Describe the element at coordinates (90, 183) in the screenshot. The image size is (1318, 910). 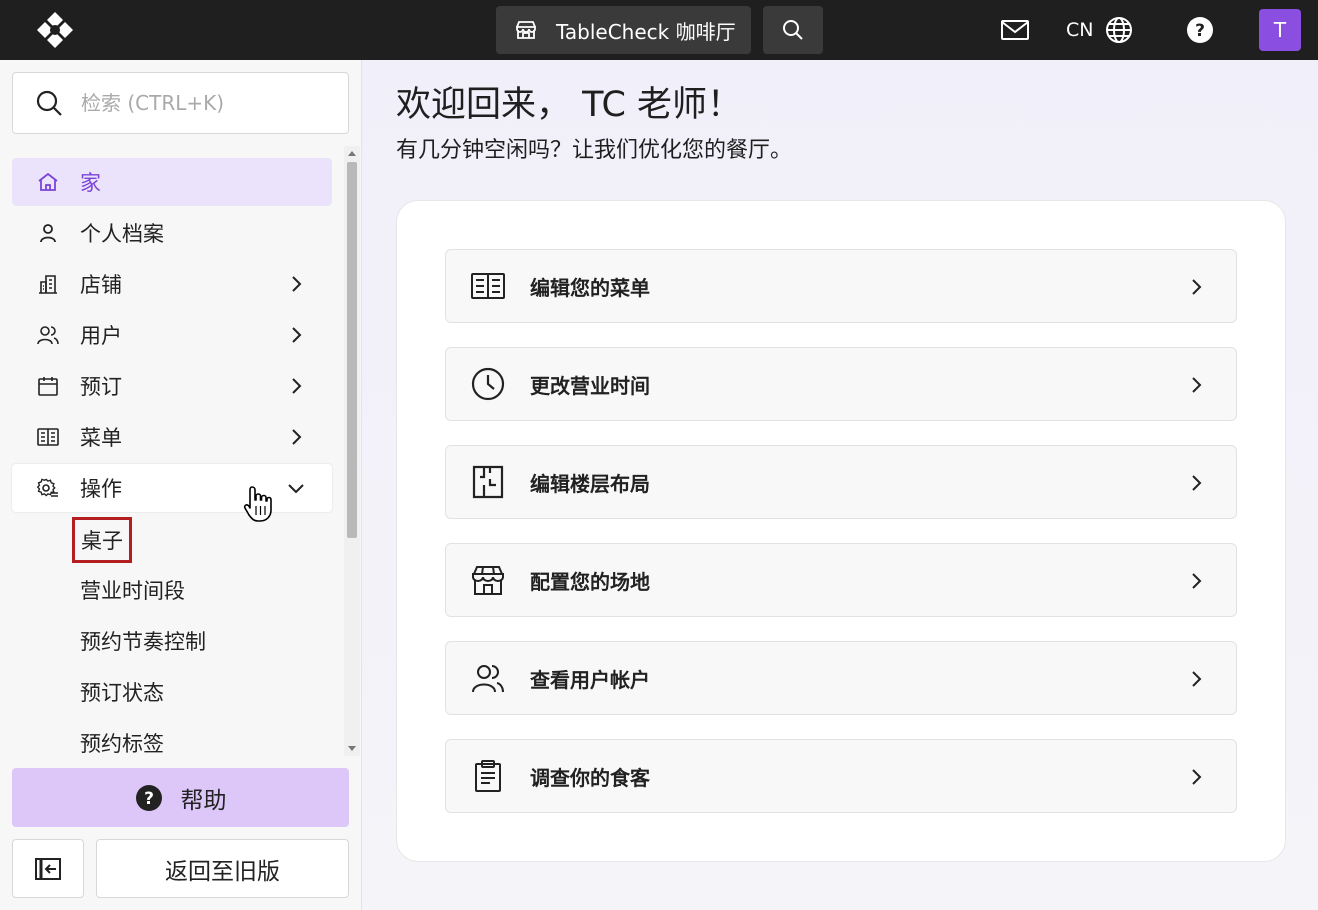
I see `sidebar-item-label: 家` at that location.